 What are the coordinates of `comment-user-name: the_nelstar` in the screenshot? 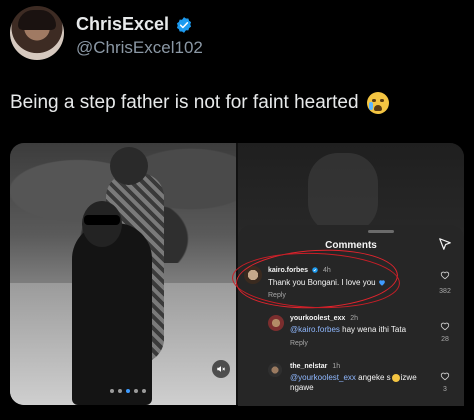 It's located at (309, 366).